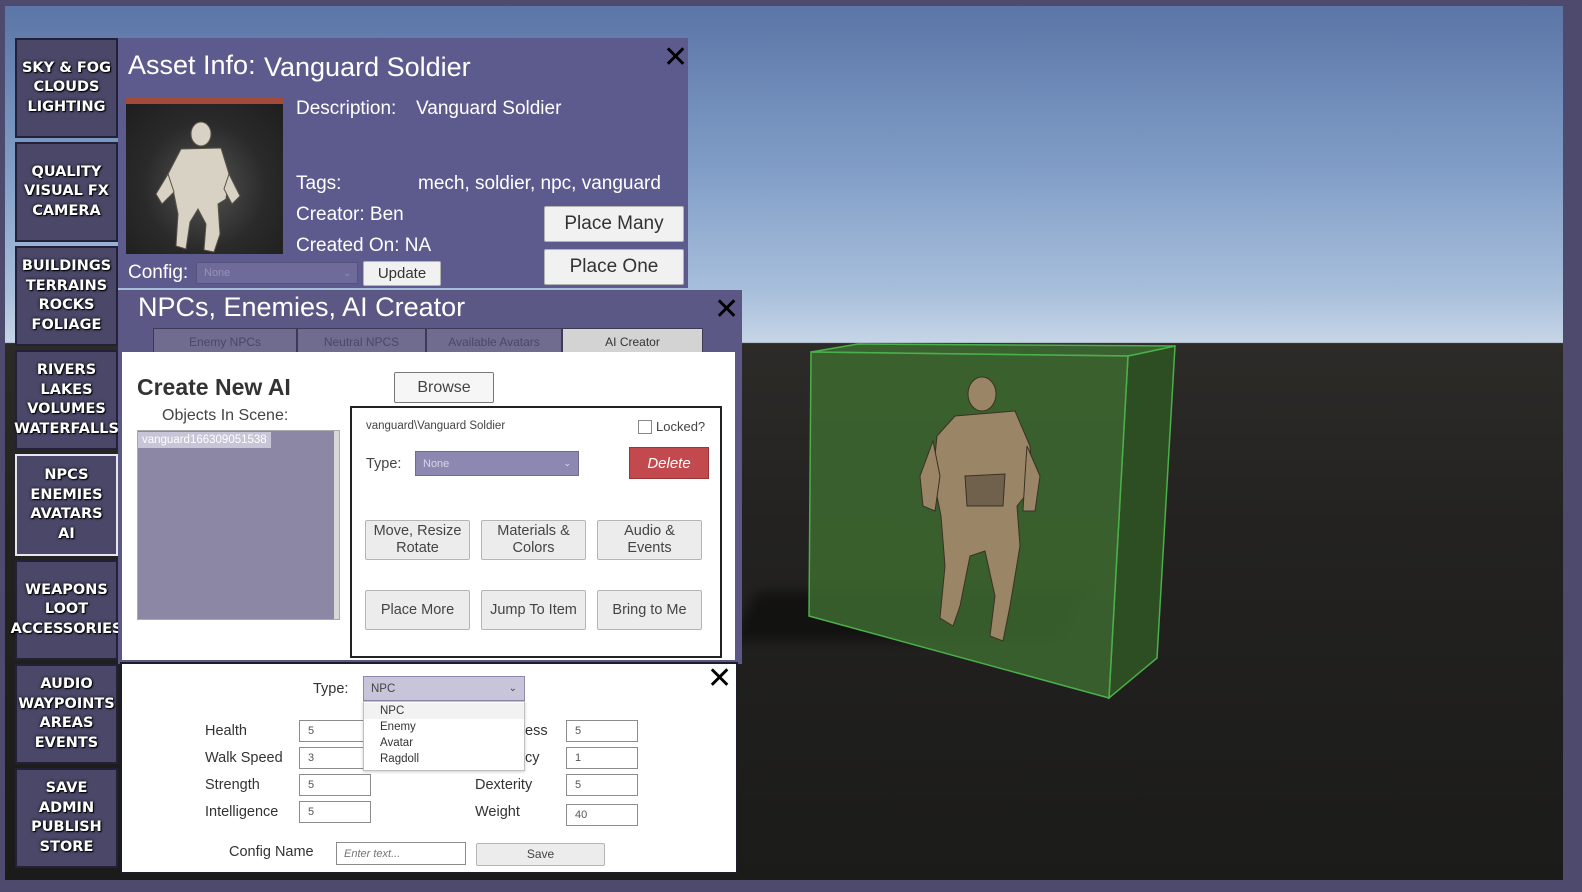 This screenshot has width=1582, height=892. Describe the element at coordinates (336, 525) in the screenshot. I see `scrollbar` at that location.